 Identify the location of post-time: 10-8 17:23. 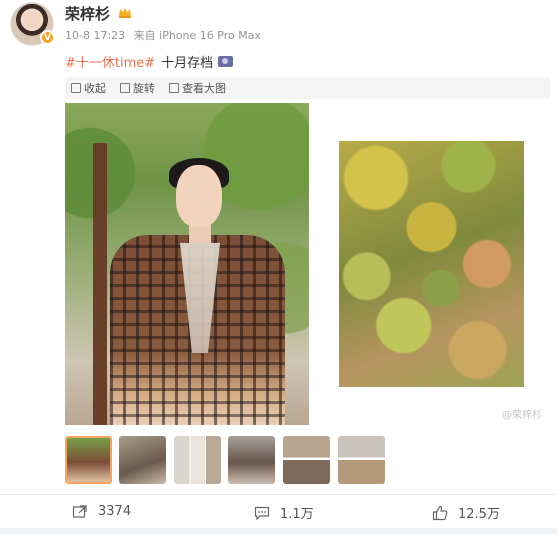
(95, 35).